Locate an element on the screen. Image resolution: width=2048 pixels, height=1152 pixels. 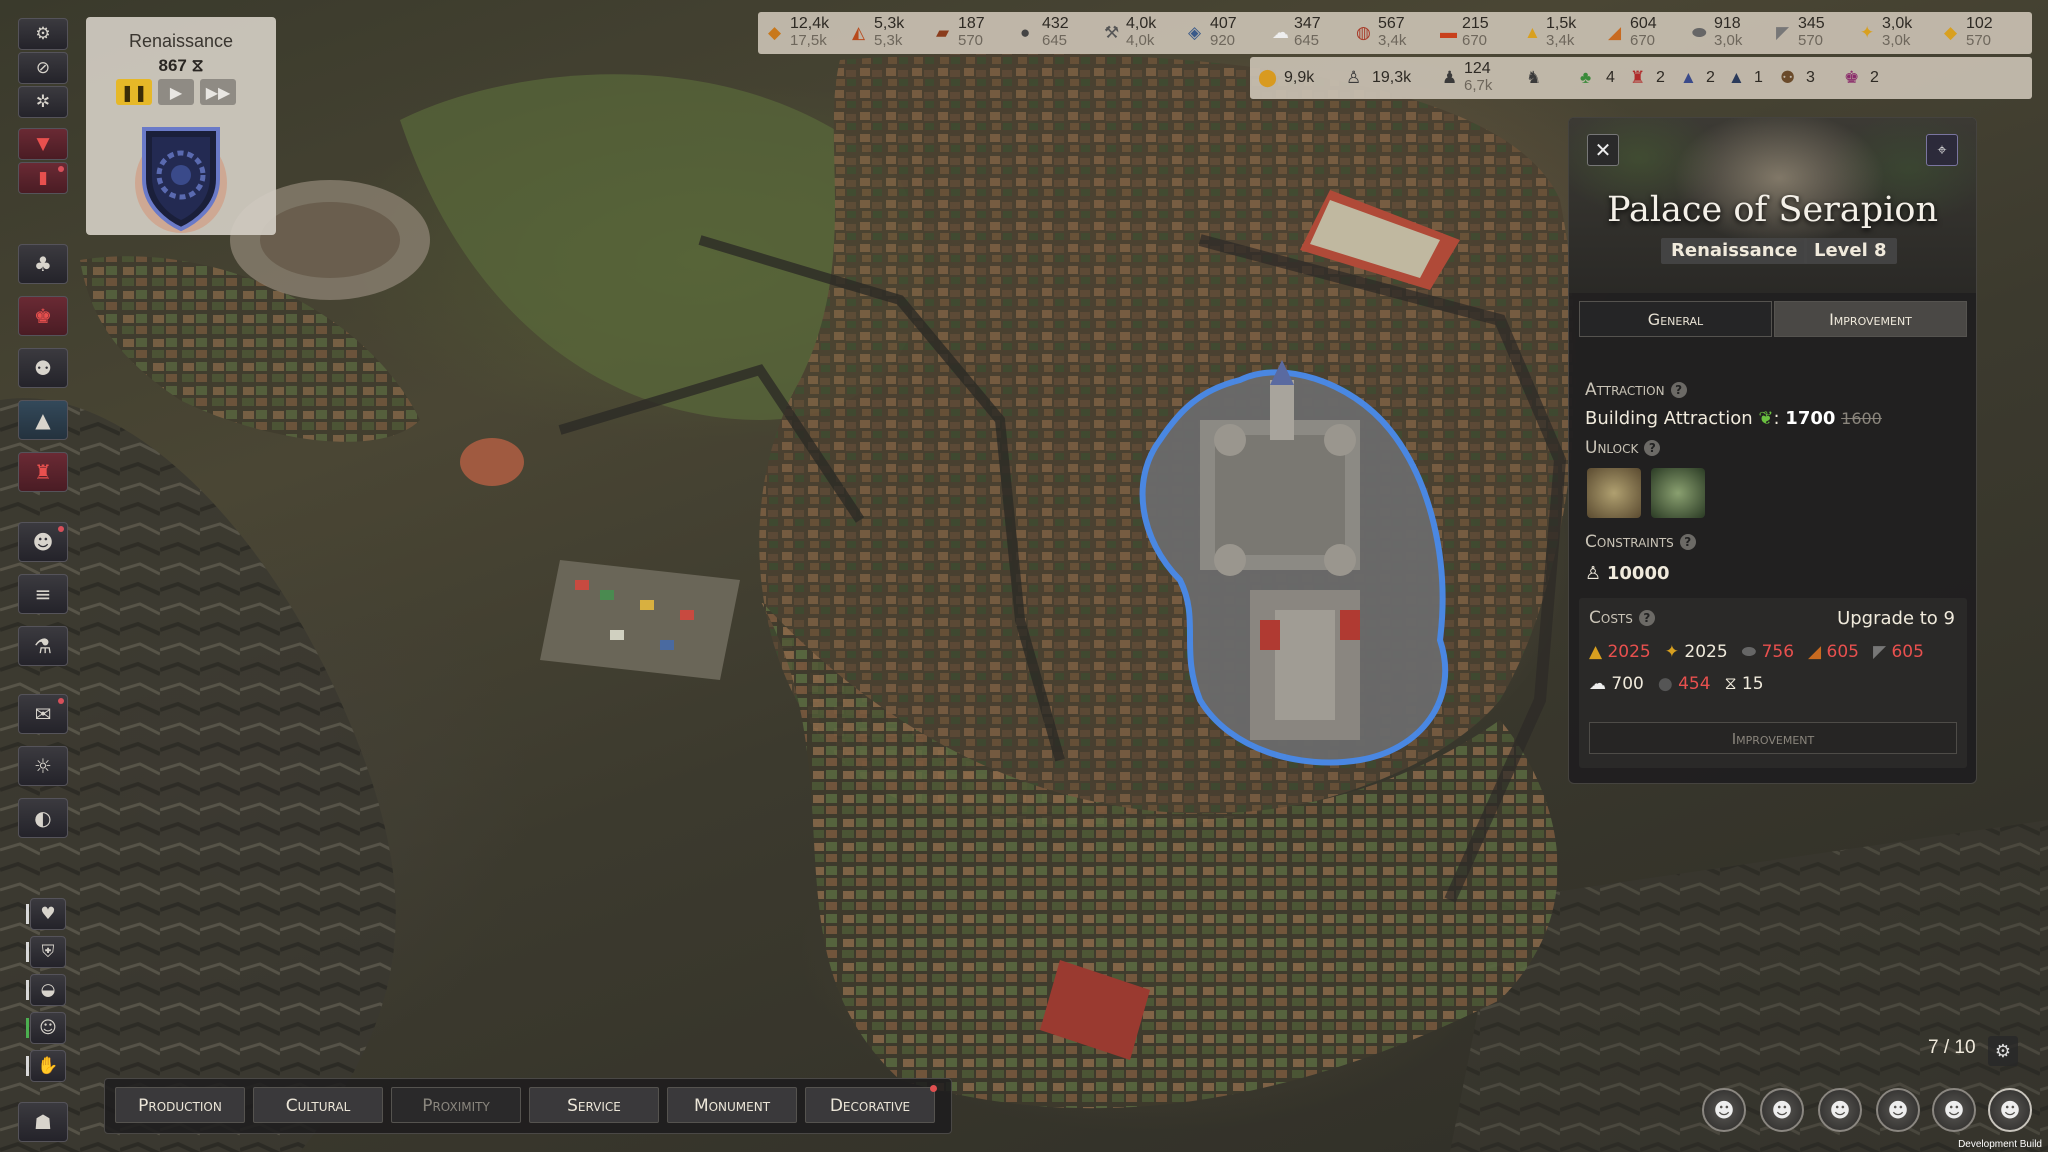
scholar-overlay-button: ▲ is located at coordinates (43, 420).